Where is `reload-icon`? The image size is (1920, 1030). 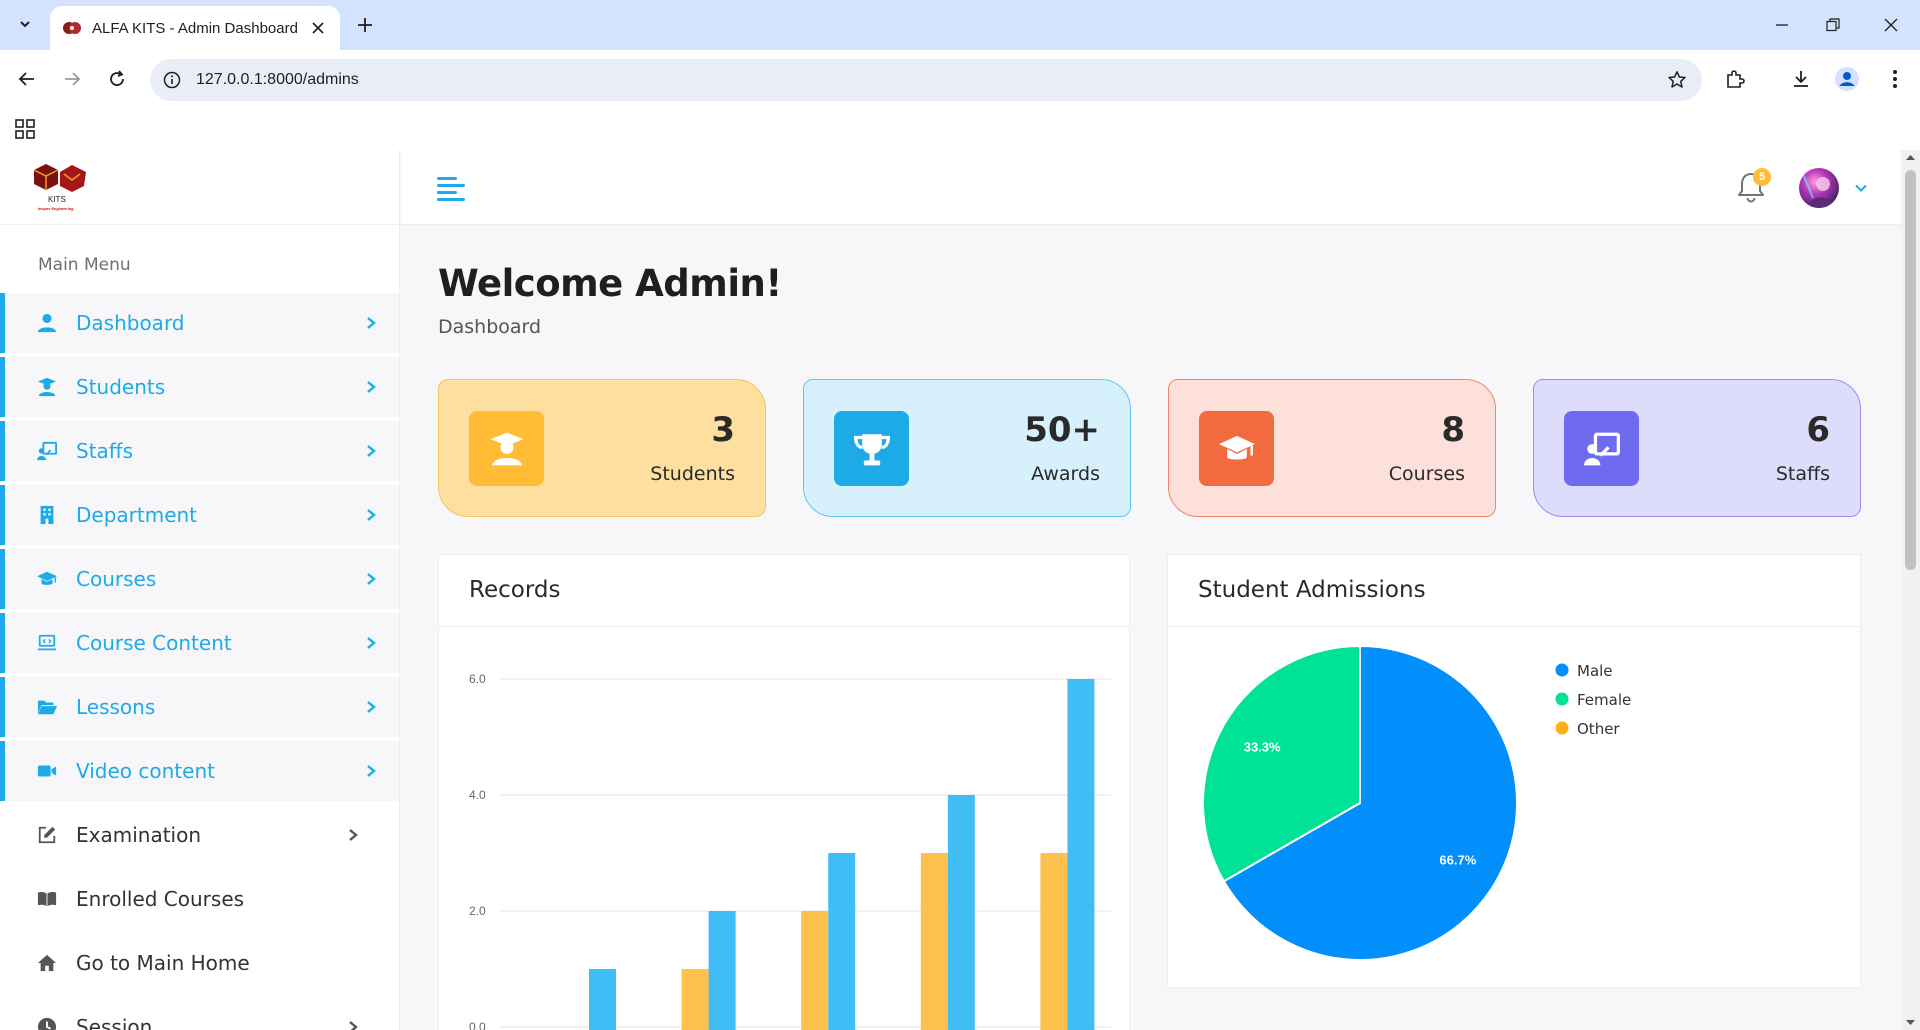
reload-icon is located at coordinates (117, 78).